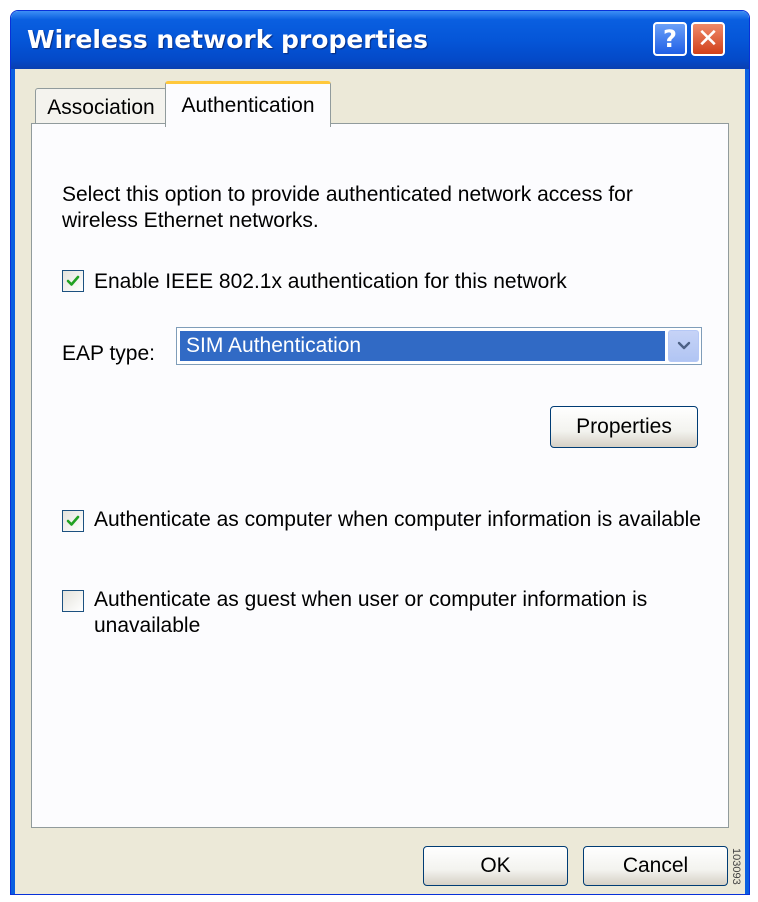  I want to click on eap-type-label: EAP type:, so click(109, 353).